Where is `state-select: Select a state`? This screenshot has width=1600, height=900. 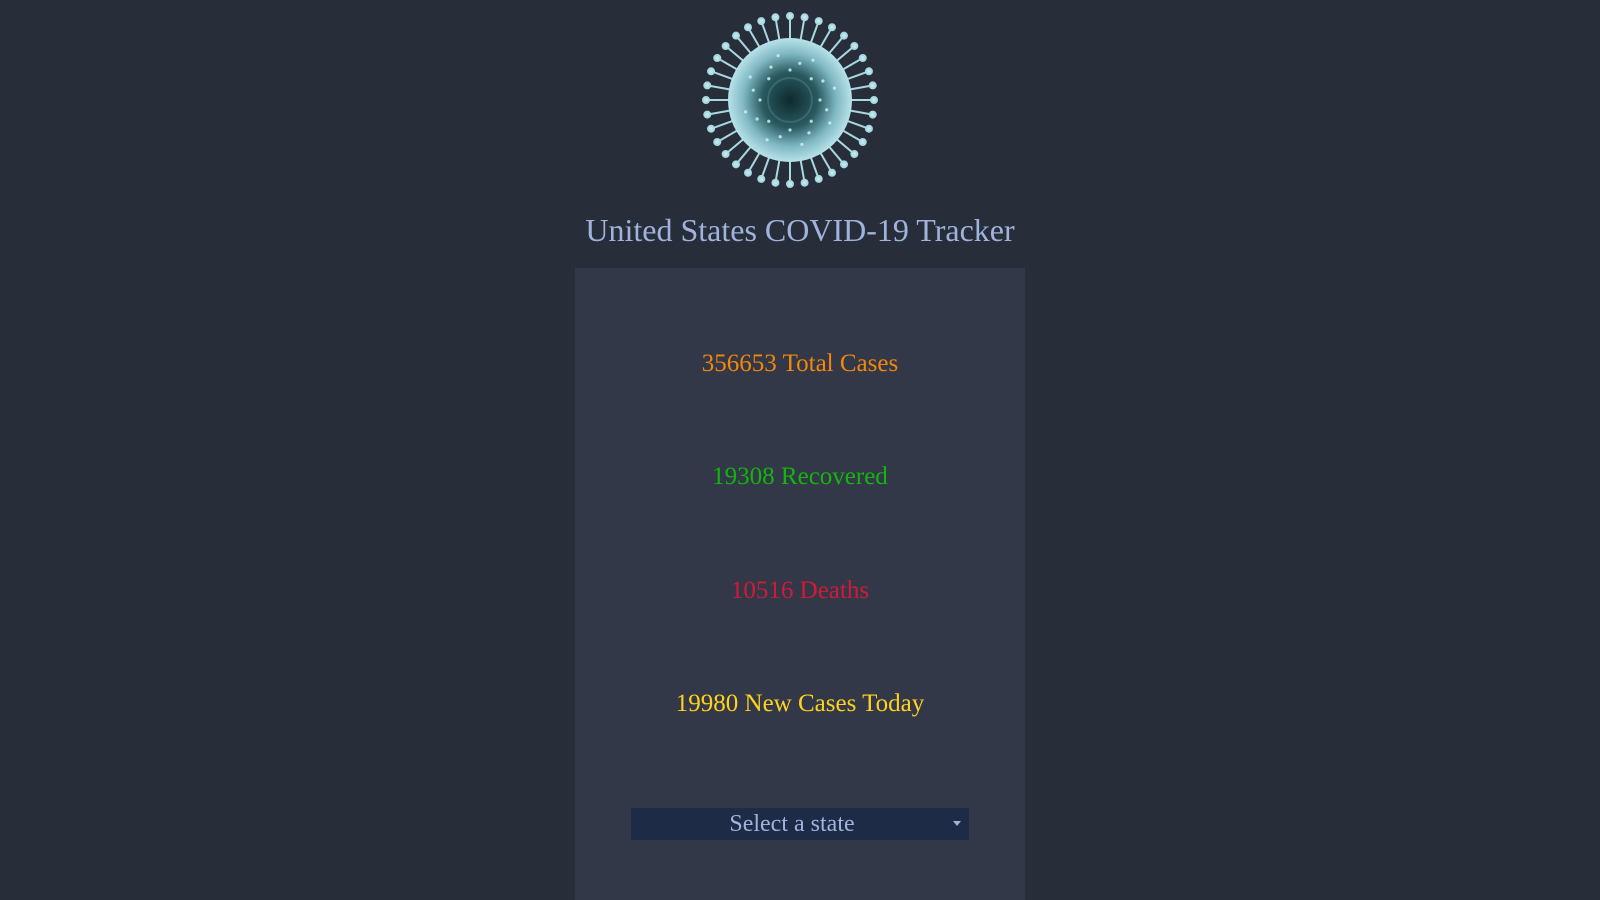 state-select: Select a state is located at coordinates (800, 824).